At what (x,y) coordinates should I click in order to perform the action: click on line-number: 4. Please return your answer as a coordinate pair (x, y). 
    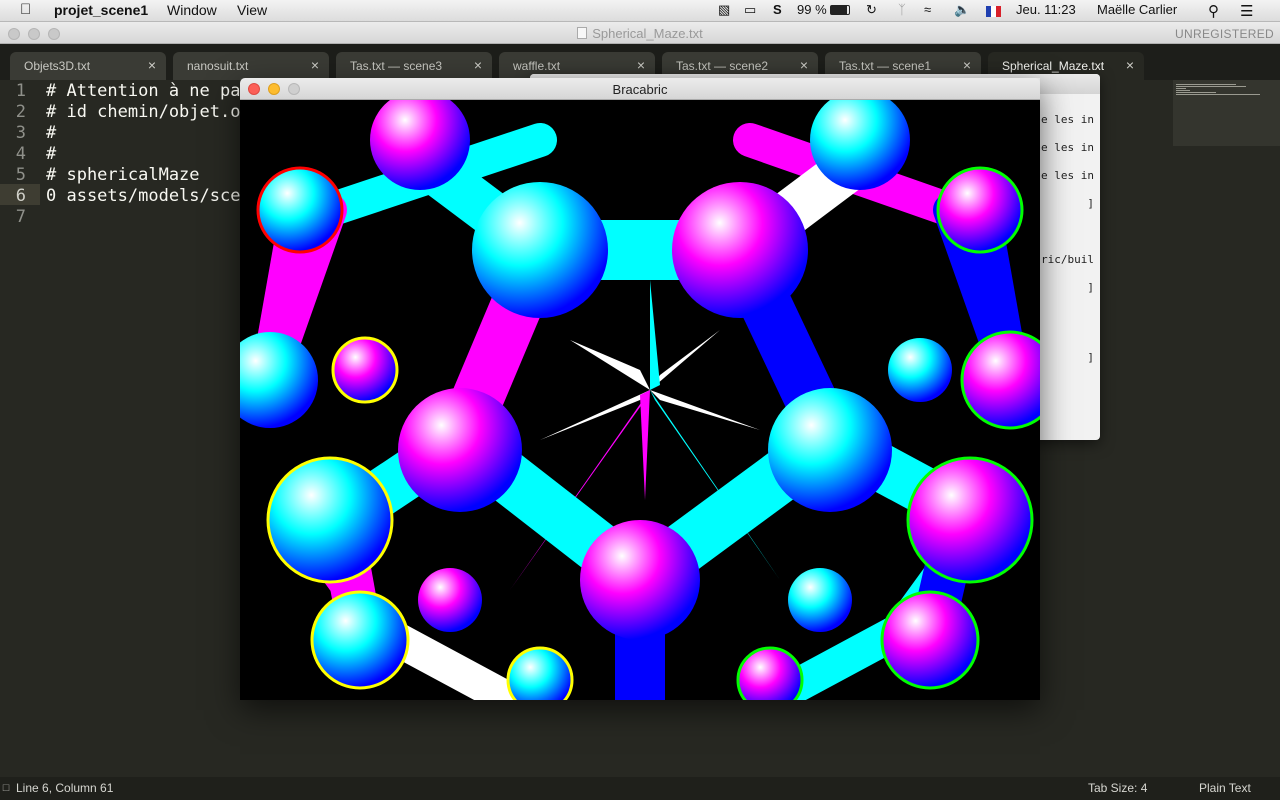
    Looking at the image, I should click on (20, 154).